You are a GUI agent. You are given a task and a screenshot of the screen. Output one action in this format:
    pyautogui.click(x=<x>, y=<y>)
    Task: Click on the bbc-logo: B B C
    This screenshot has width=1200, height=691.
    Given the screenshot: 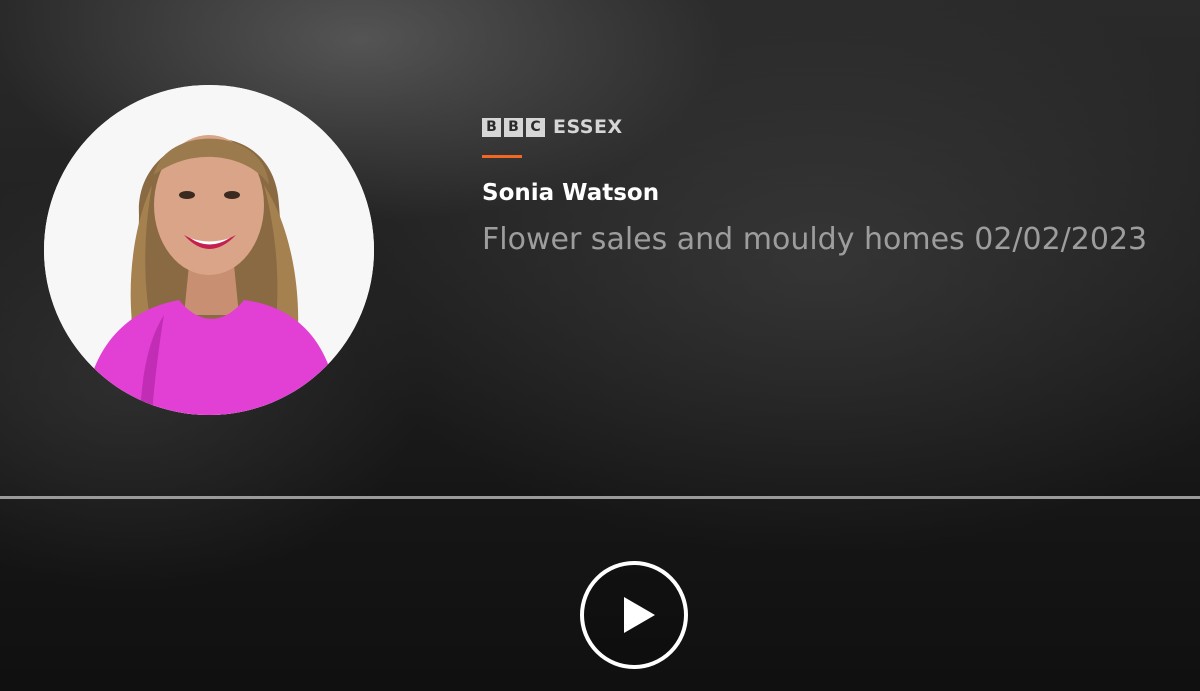 What is the action you would take?
    pyautogui.click(x=513, y=127)
    